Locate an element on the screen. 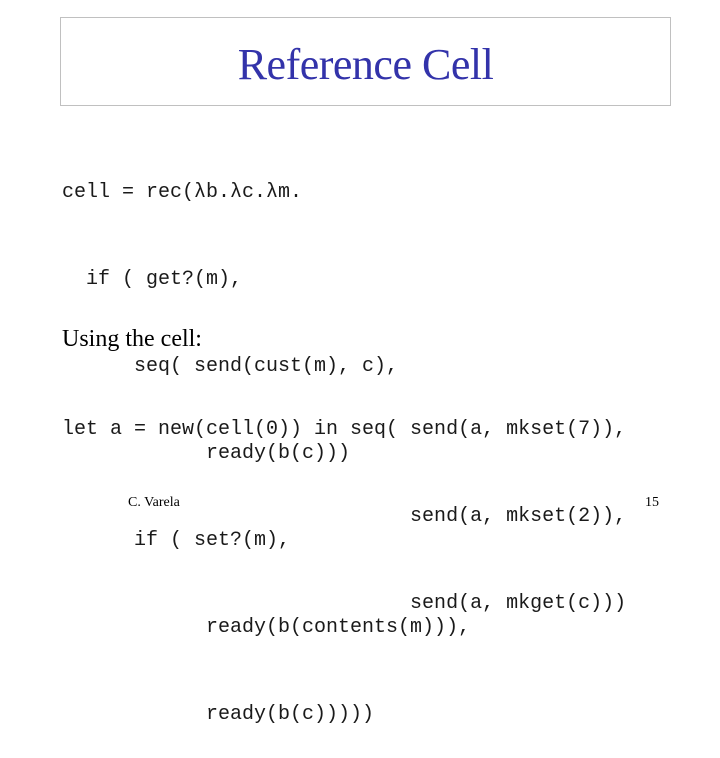  slide-title: Reference Cell is located at coordinates (365, 64).